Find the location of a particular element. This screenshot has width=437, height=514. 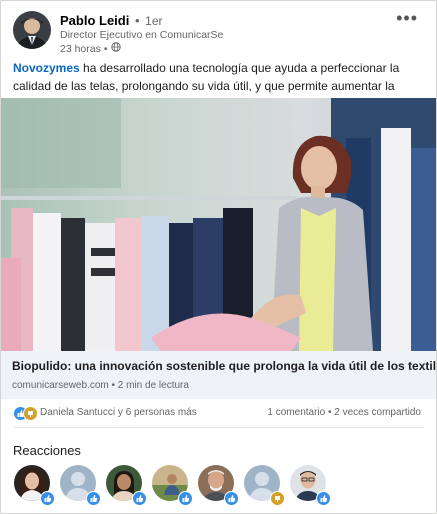

reactors-summary: Daniela Santucci y 6 personas más is located at coordinates (118, 412).